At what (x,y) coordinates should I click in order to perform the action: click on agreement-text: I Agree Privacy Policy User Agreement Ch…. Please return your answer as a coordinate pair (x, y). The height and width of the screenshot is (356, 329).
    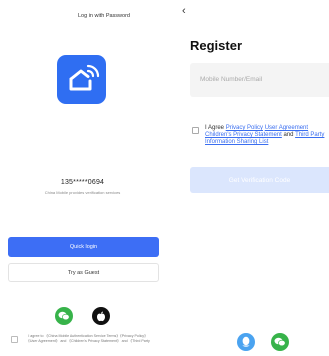
    Looking at the image, I should click on (267, 135).